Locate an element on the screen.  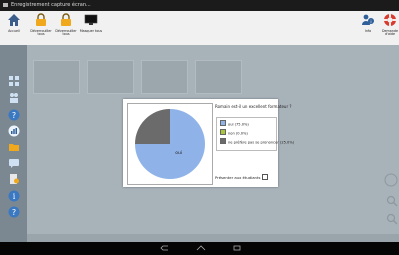
help-request-label: Demande d'aide is located at coordinates (389, 32).